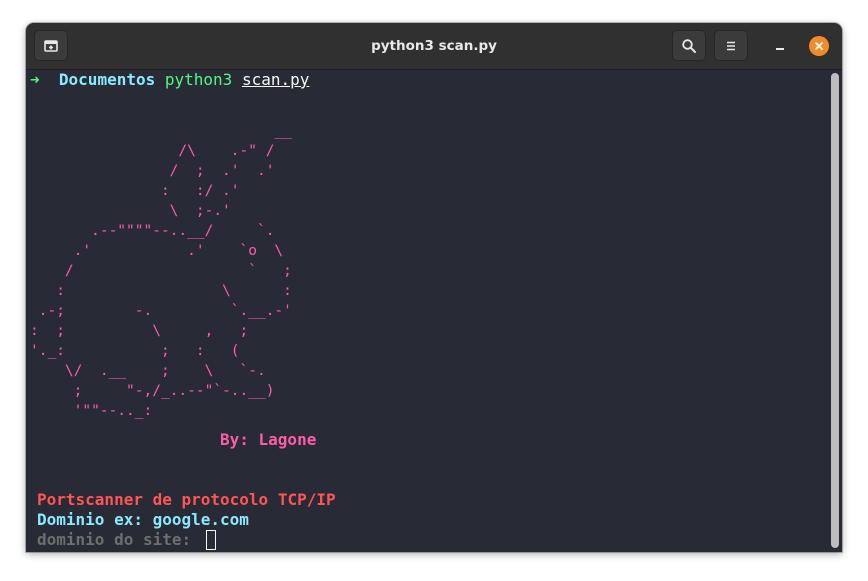 This screenshot has height=581, width=868. Describe the element at coordinates (200, 519) in the screenshot. I see `example-domain: google.com` at that location.